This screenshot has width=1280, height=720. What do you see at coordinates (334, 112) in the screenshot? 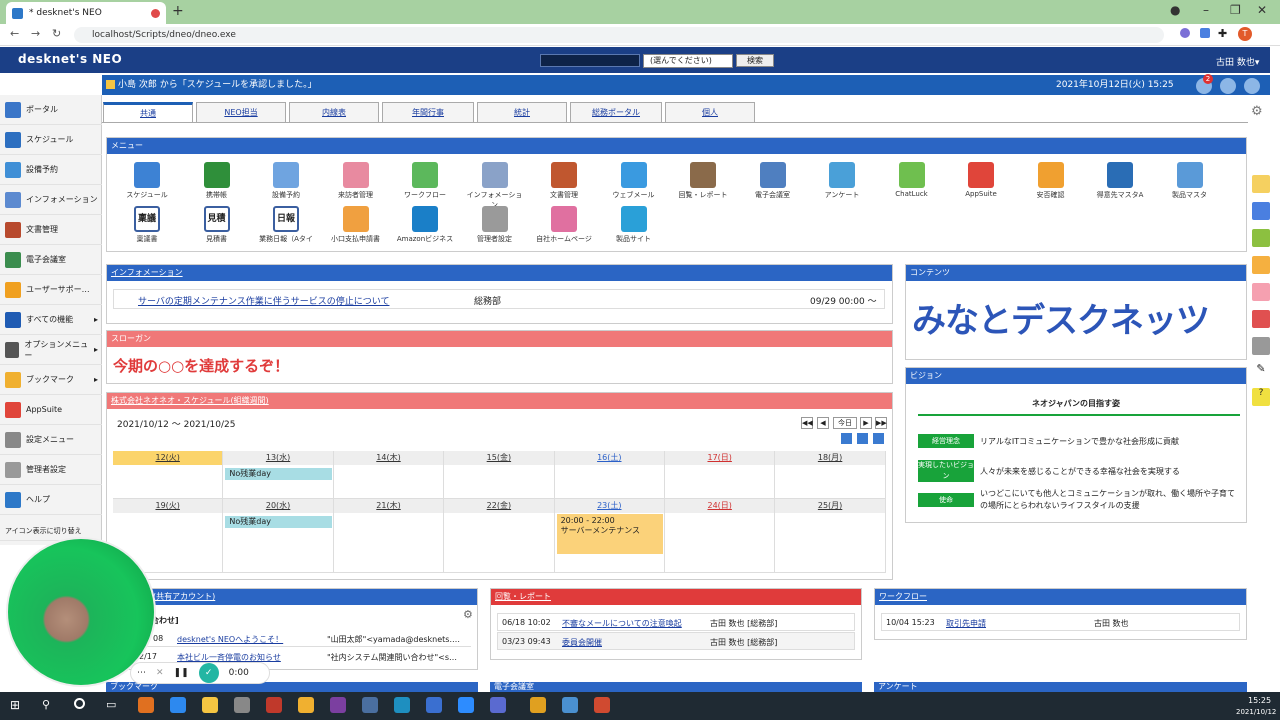
I see `tab-extension: 内線表` at bounding box center [334, 112].